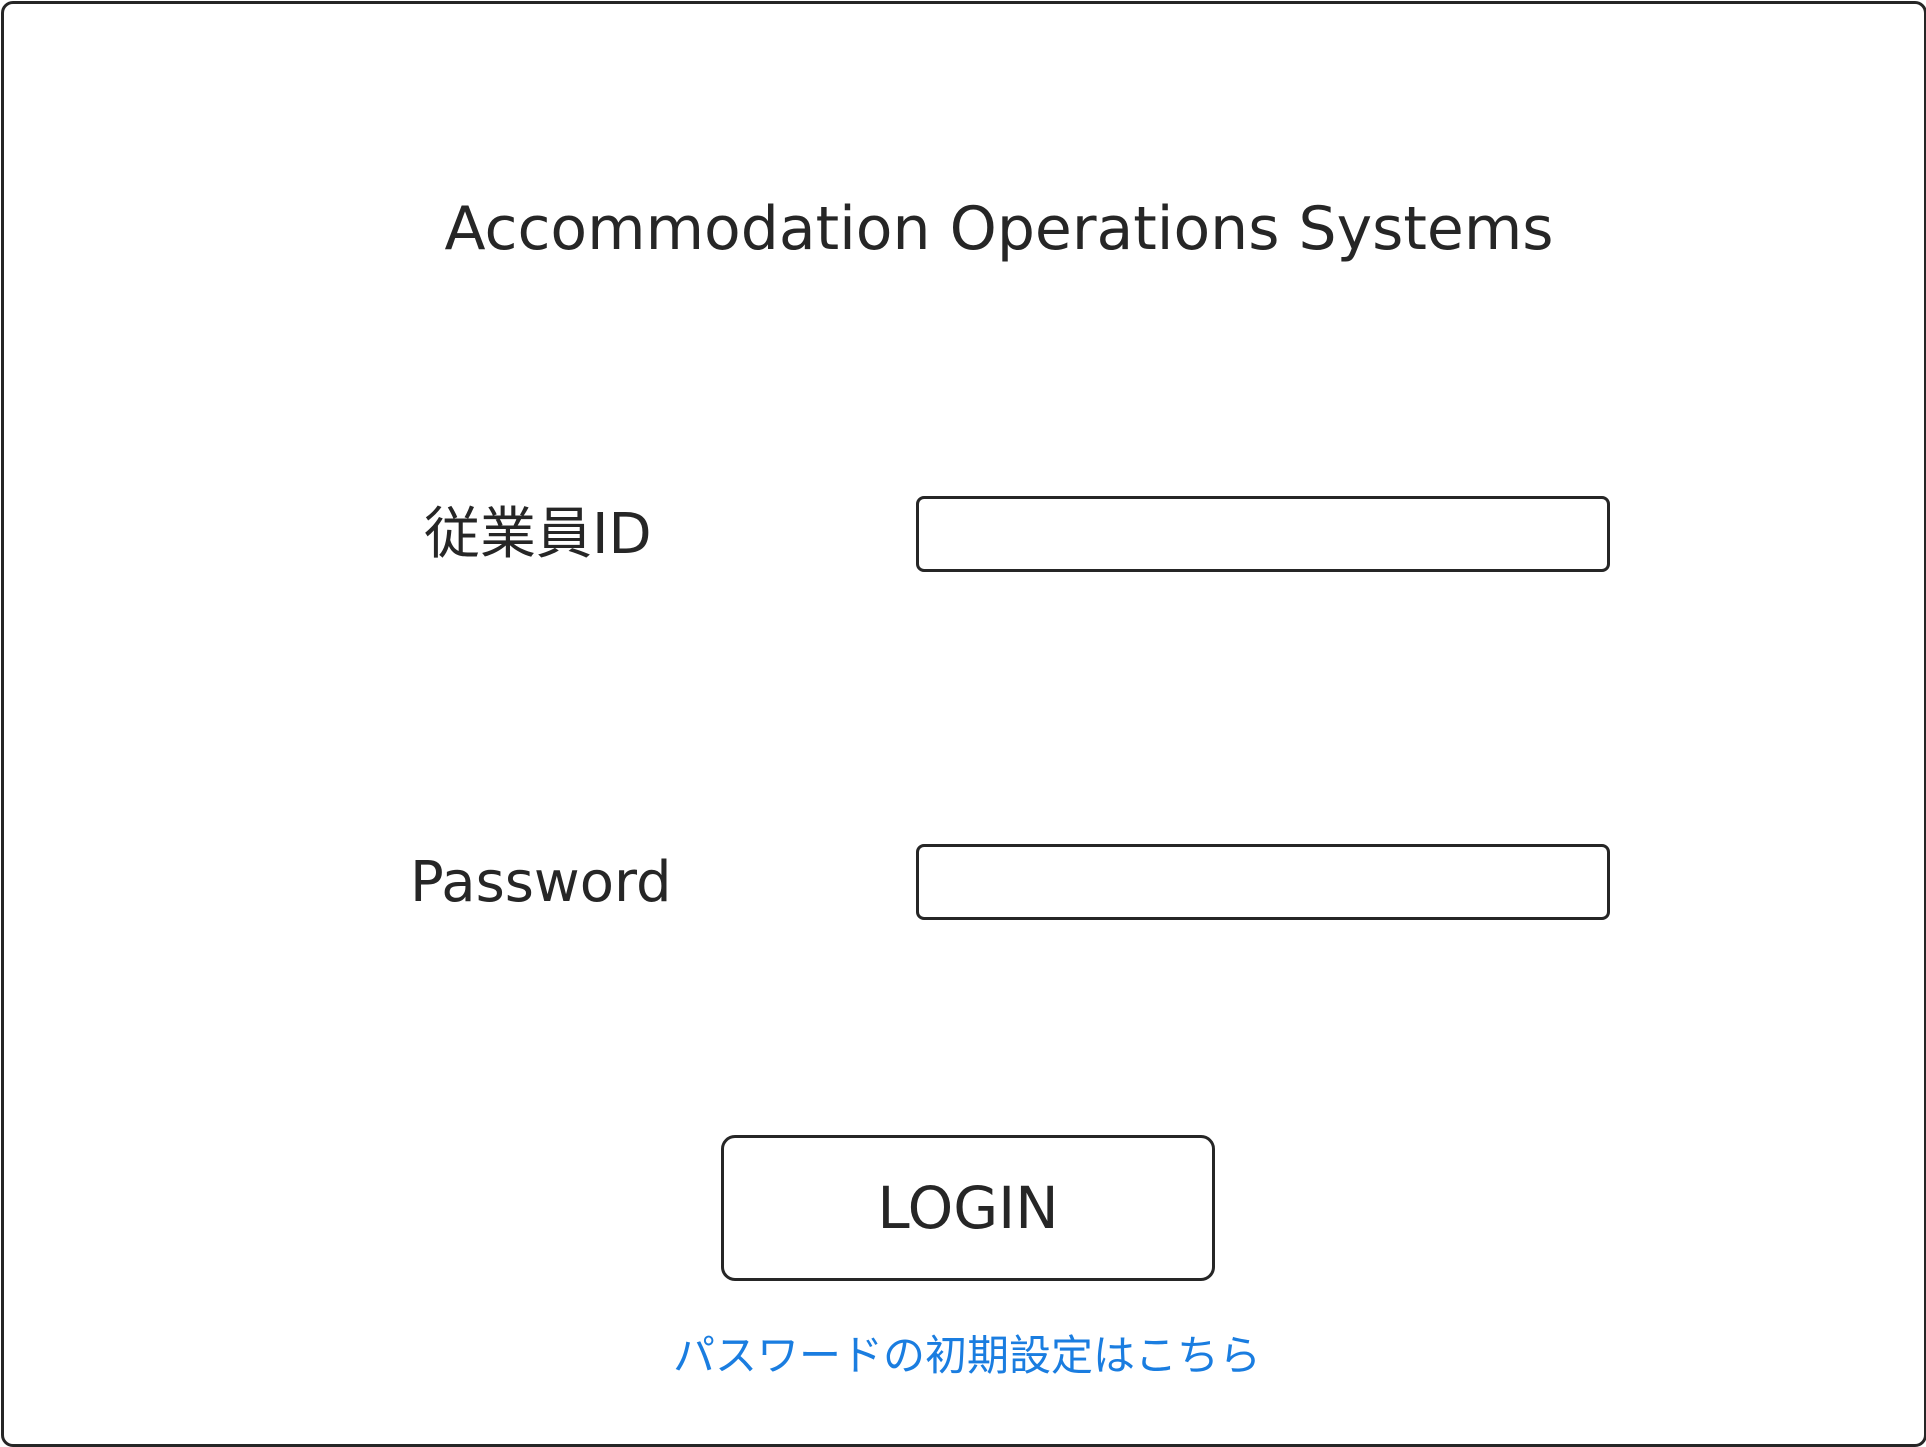 The width and height of the screenshot is (1926, 1447). I want to click on password-input, so click(1263, 882).